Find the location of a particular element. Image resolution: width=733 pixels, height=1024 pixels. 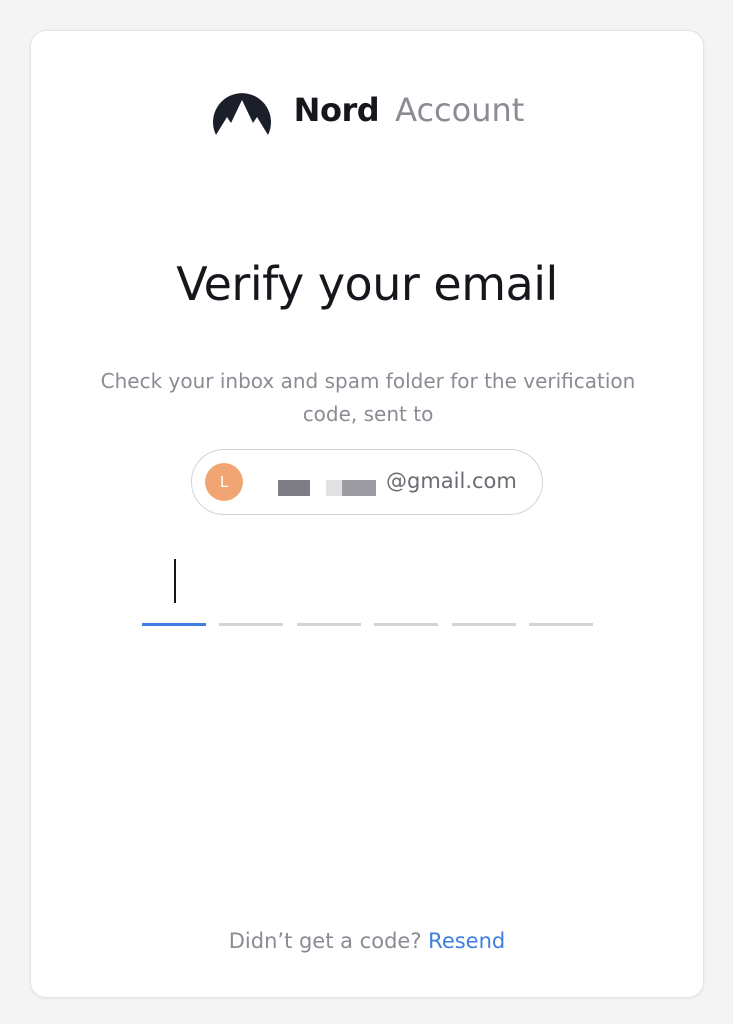

email-chip: L @gmail.com is located at coordinates (367, 482).